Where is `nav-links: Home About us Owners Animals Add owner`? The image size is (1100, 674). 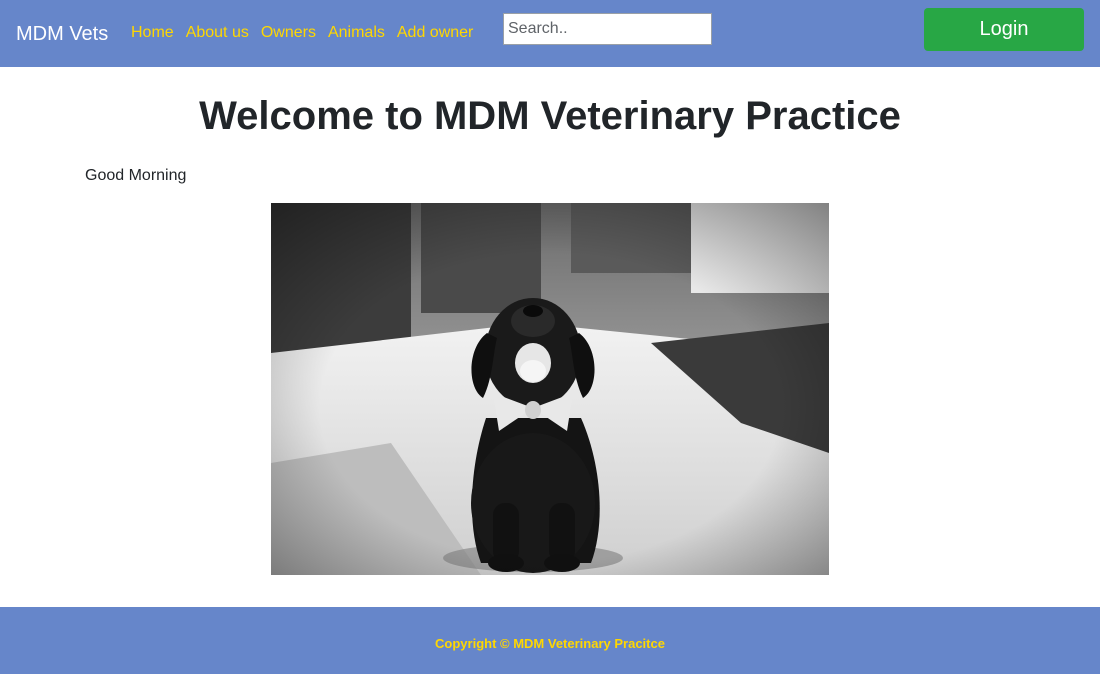
nav-links: Home About us Owners Animals Add owner is located at coordinates (308, 34).